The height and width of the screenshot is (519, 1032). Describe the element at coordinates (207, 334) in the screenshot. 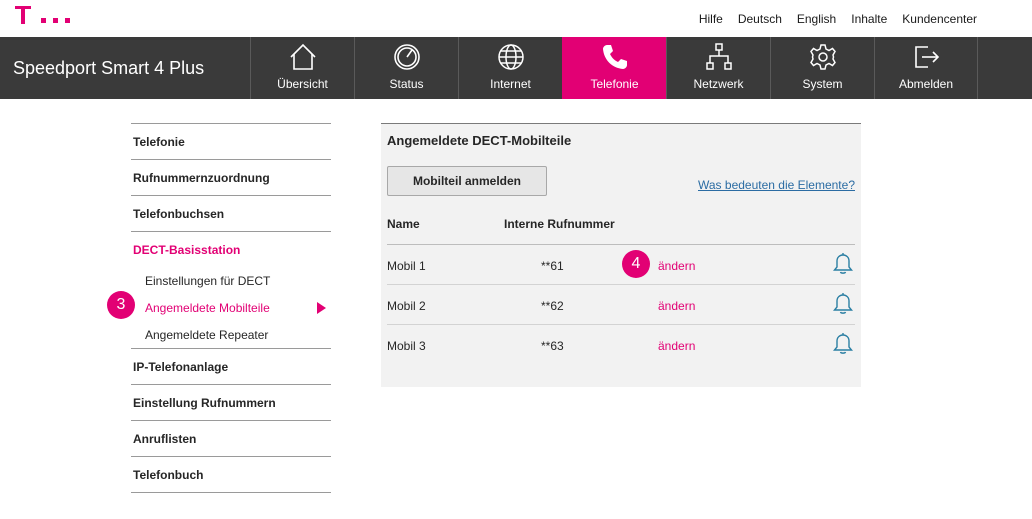

I see `subitem-label: Angemeldete Repeater` at that location.